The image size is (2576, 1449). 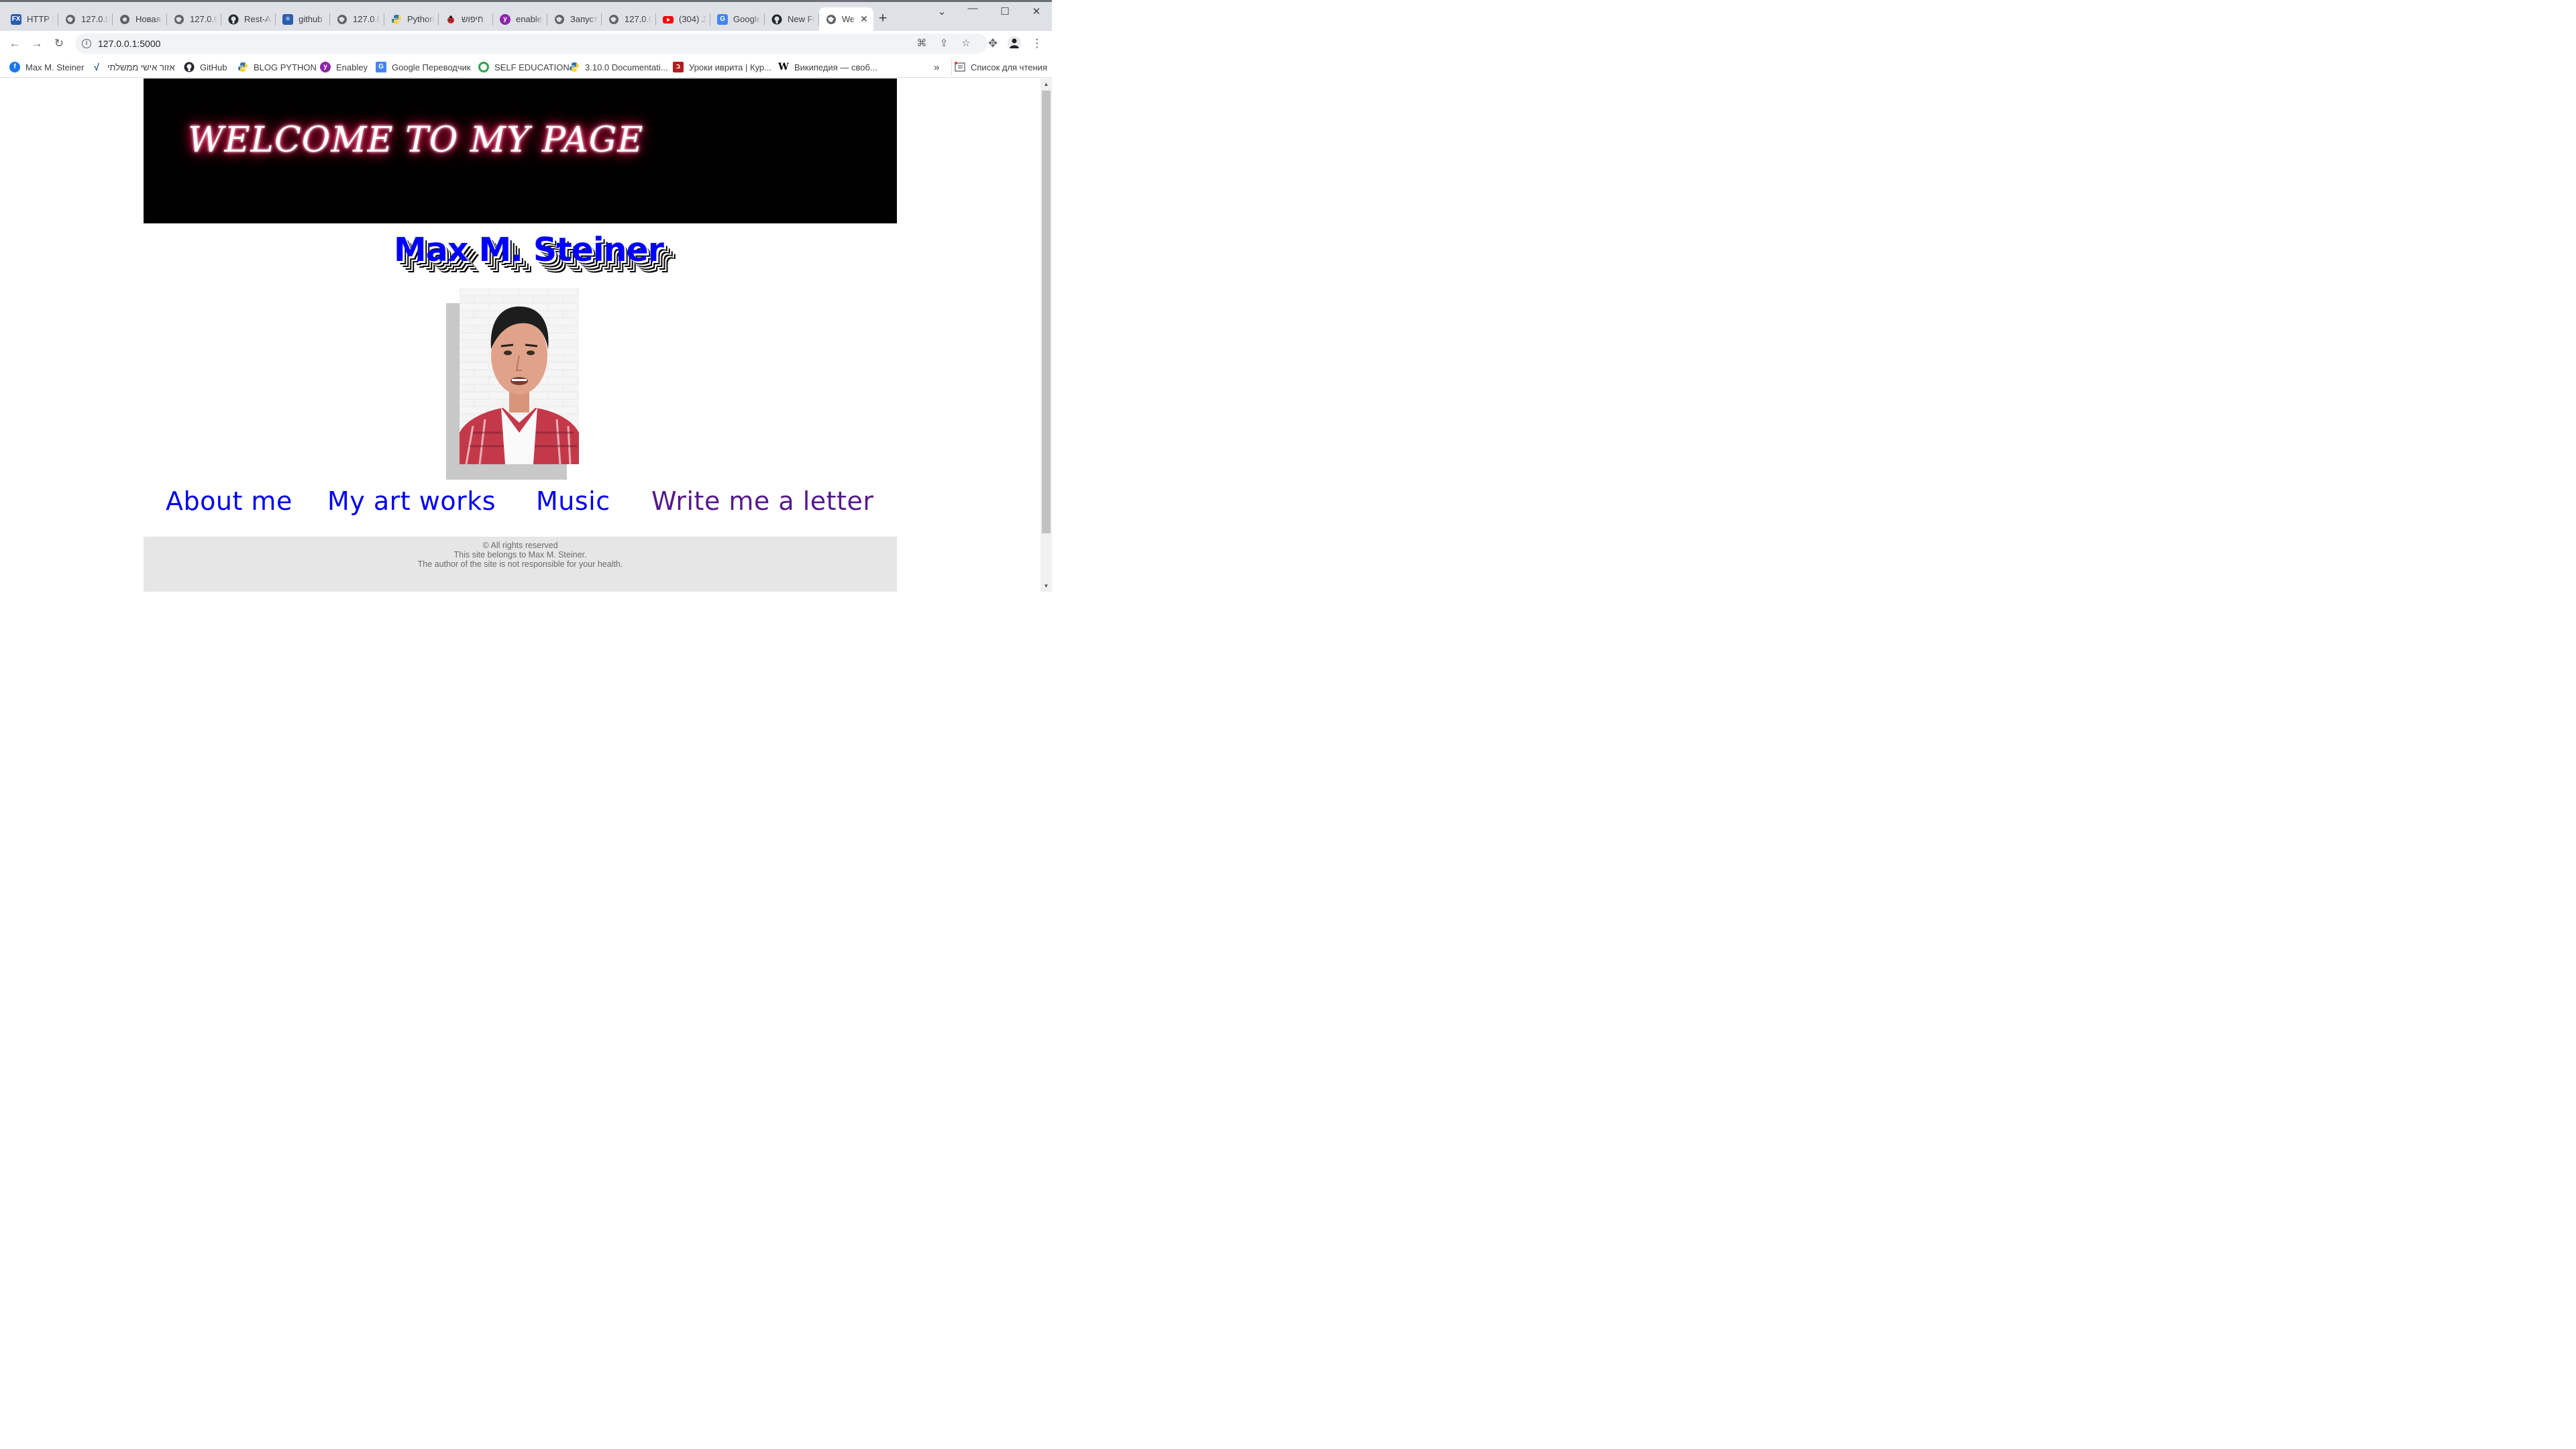 I want to click on bookmark-item: SELF EDUCATION, so click(x=524, y=67).